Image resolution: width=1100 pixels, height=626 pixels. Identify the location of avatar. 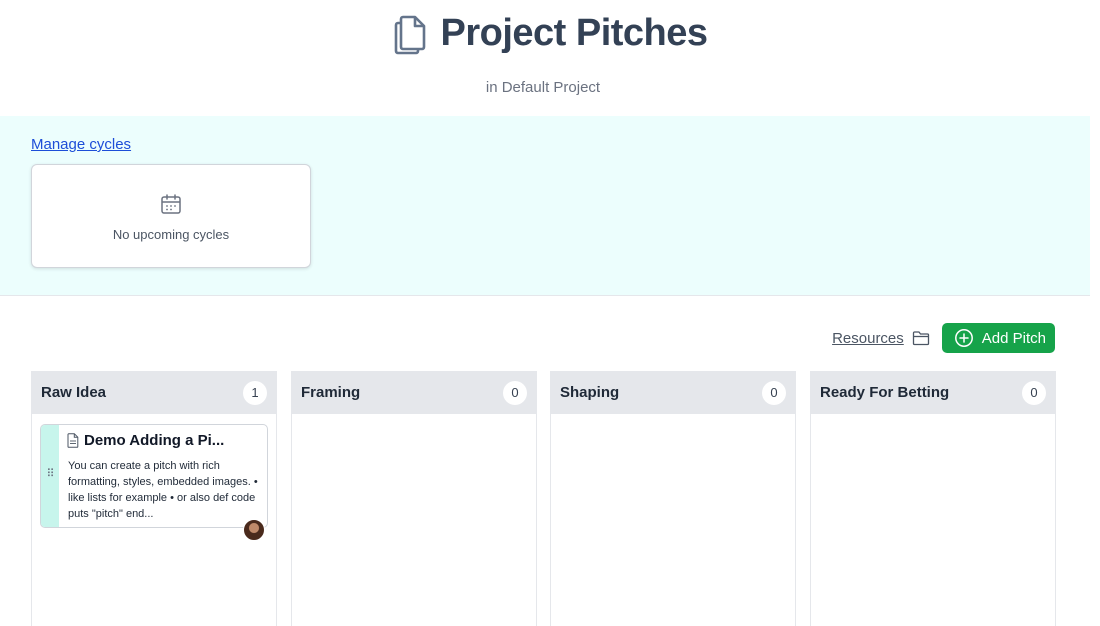
(254, 530).